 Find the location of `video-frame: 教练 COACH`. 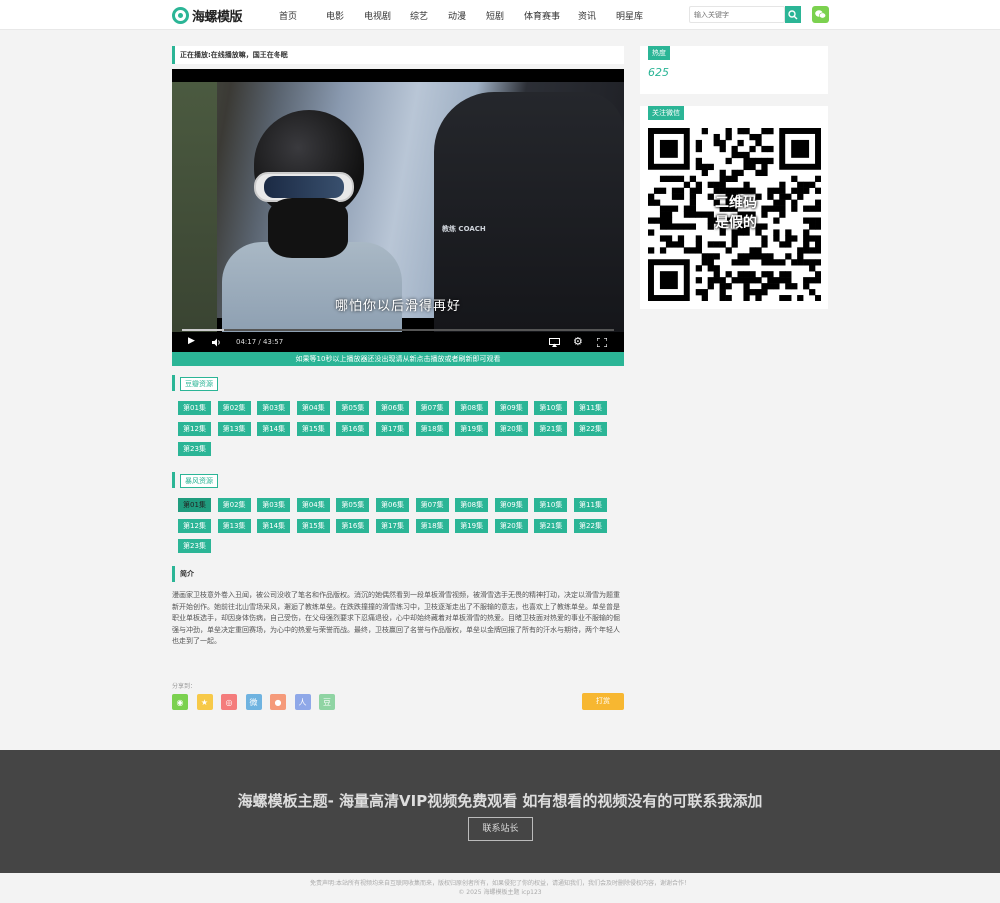

video-frame: 教练 COACH is located at coordinates (398, 207).